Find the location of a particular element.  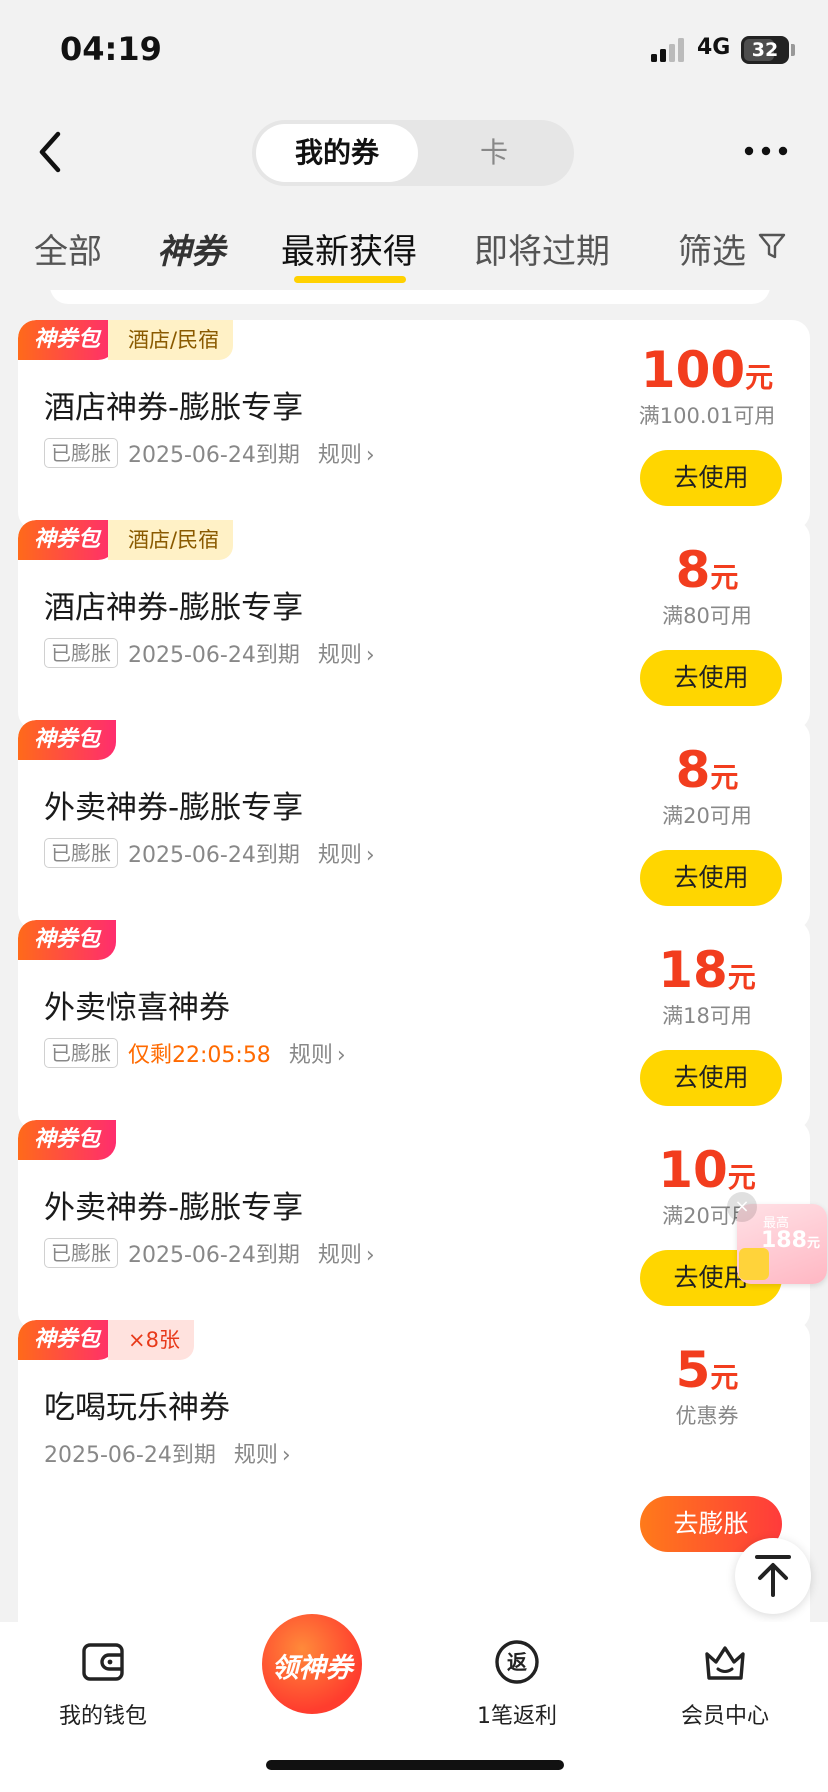

tab-shenquan: 神券 is located at coordinates (191, 248).